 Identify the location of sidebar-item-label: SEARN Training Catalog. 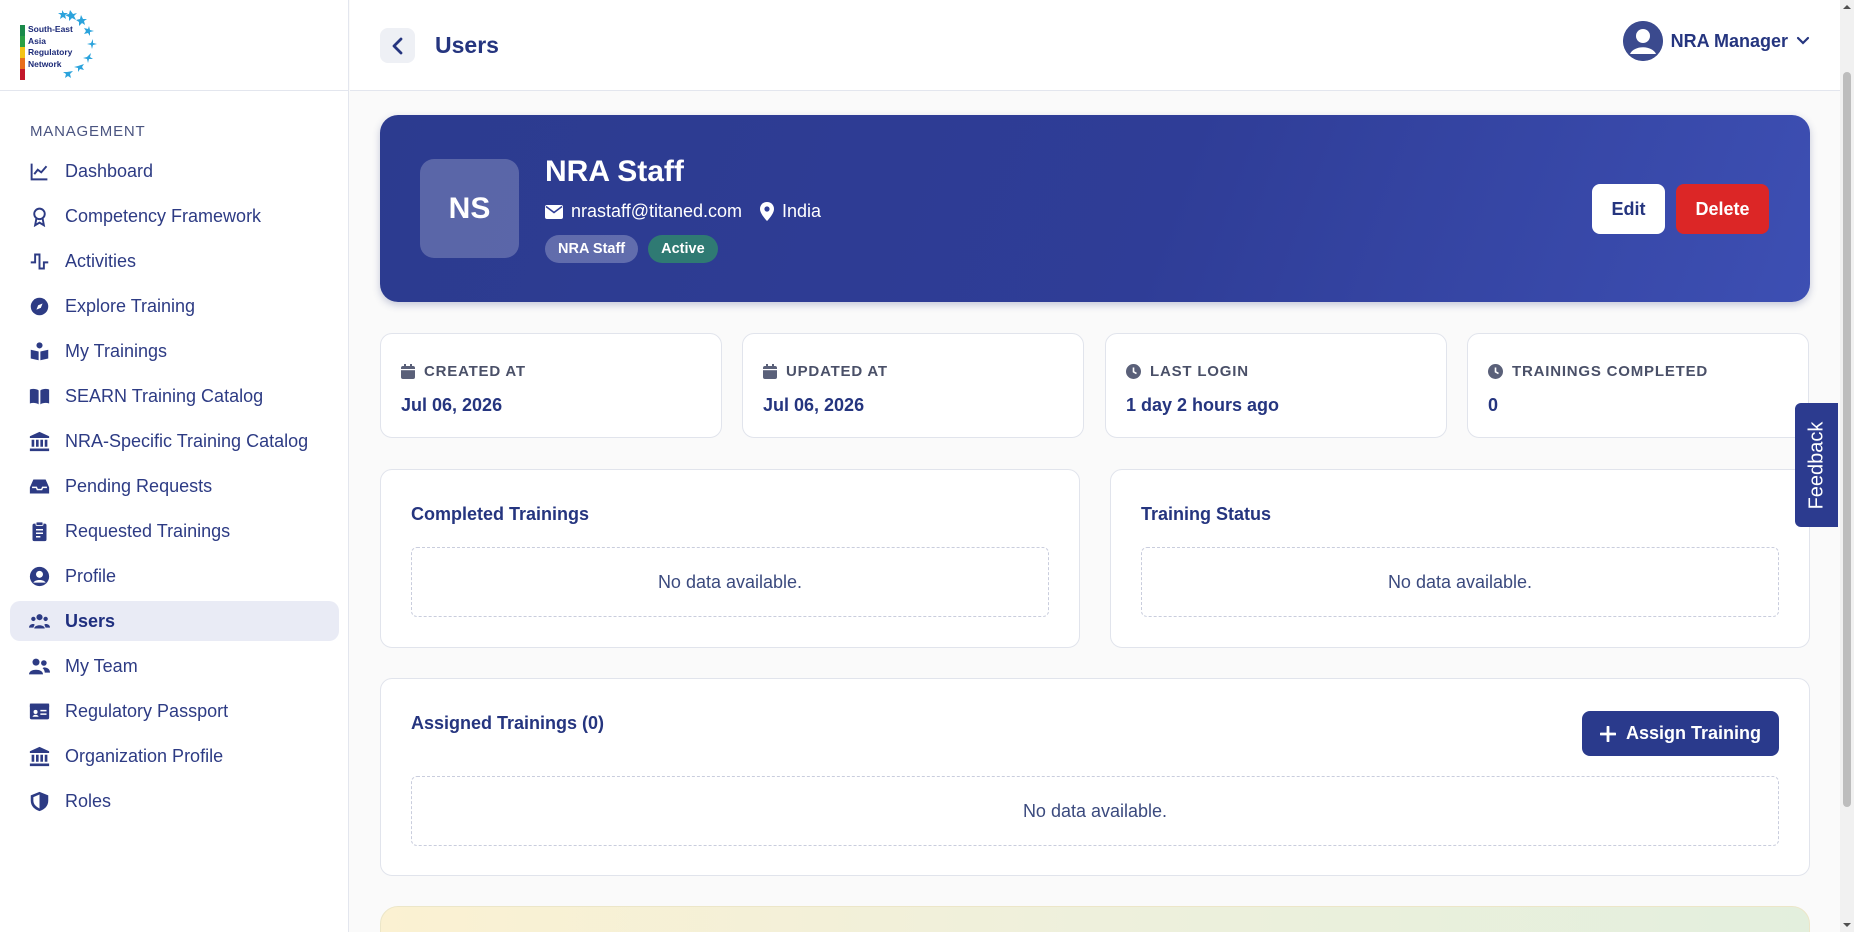
(164, 395).